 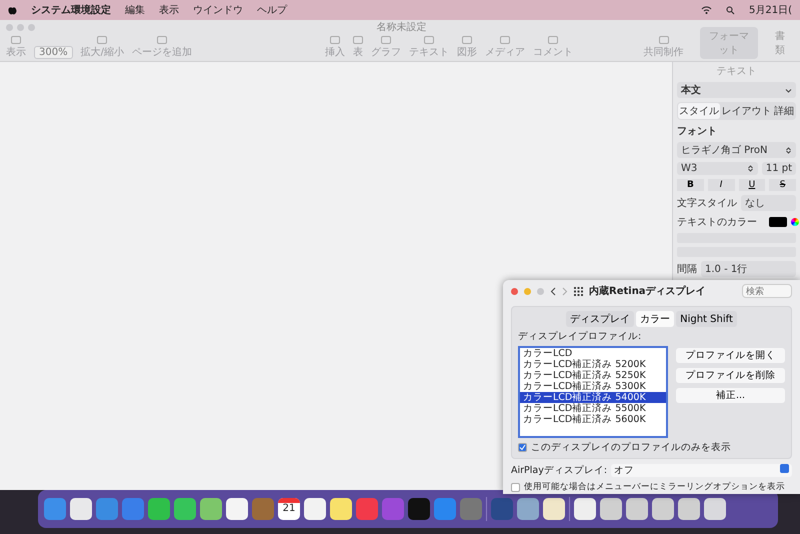 I want to click on minimize-button, so click(x=527, y=291).